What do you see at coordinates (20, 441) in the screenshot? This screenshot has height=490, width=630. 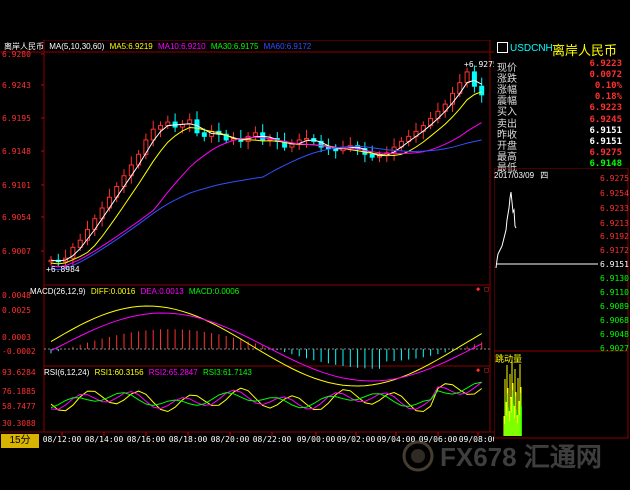 I see `timeframe-selector: 15分` at bounding box center [20, 441].